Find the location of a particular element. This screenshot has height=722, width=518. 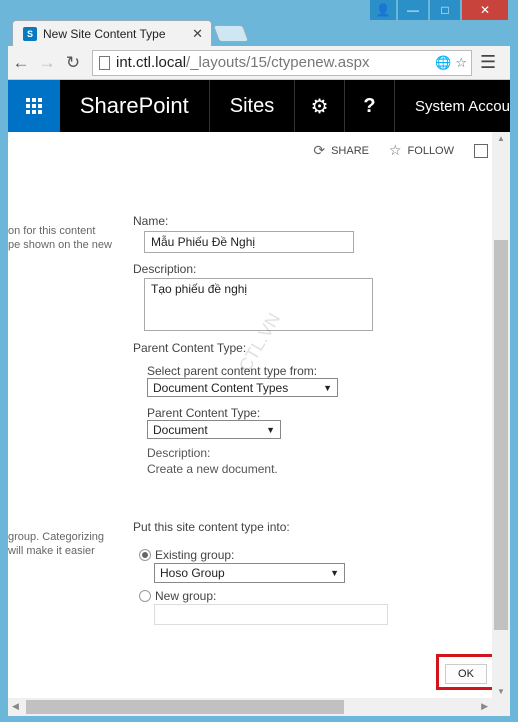

tab-title: New Site Content Type is located at coordinates (104, 33).